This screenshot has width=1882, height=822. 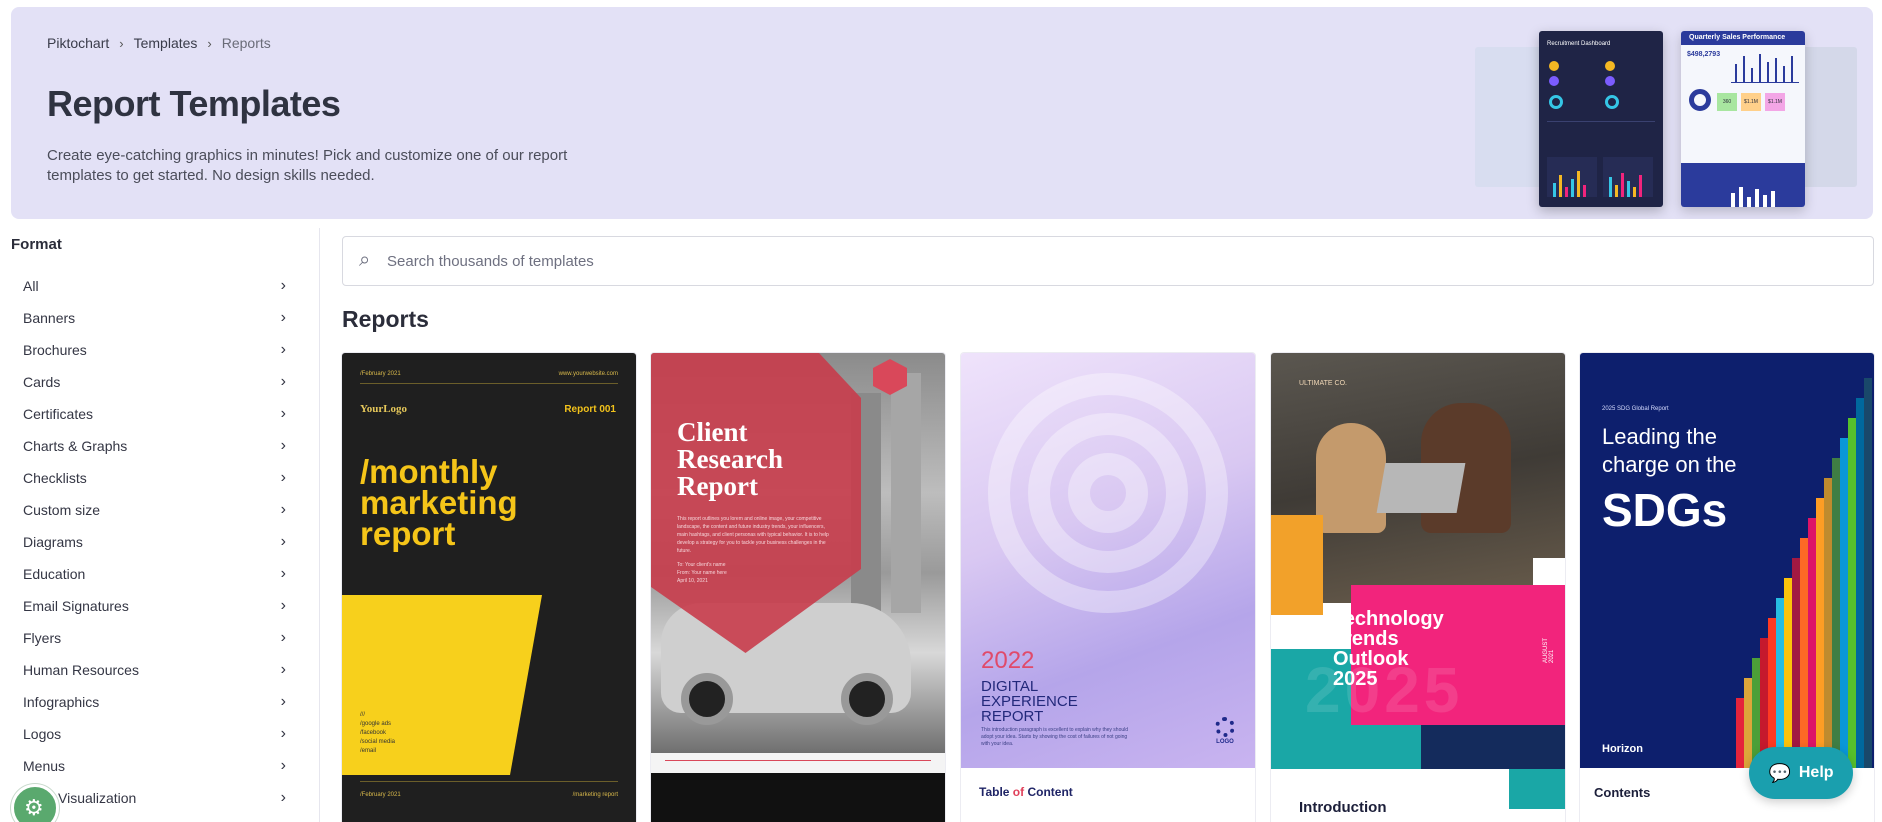 What do you see at coordinates (55, 350) in the screenshot?
I see `sidebar-item-label: Brochures` at bounding box center [55, 350].